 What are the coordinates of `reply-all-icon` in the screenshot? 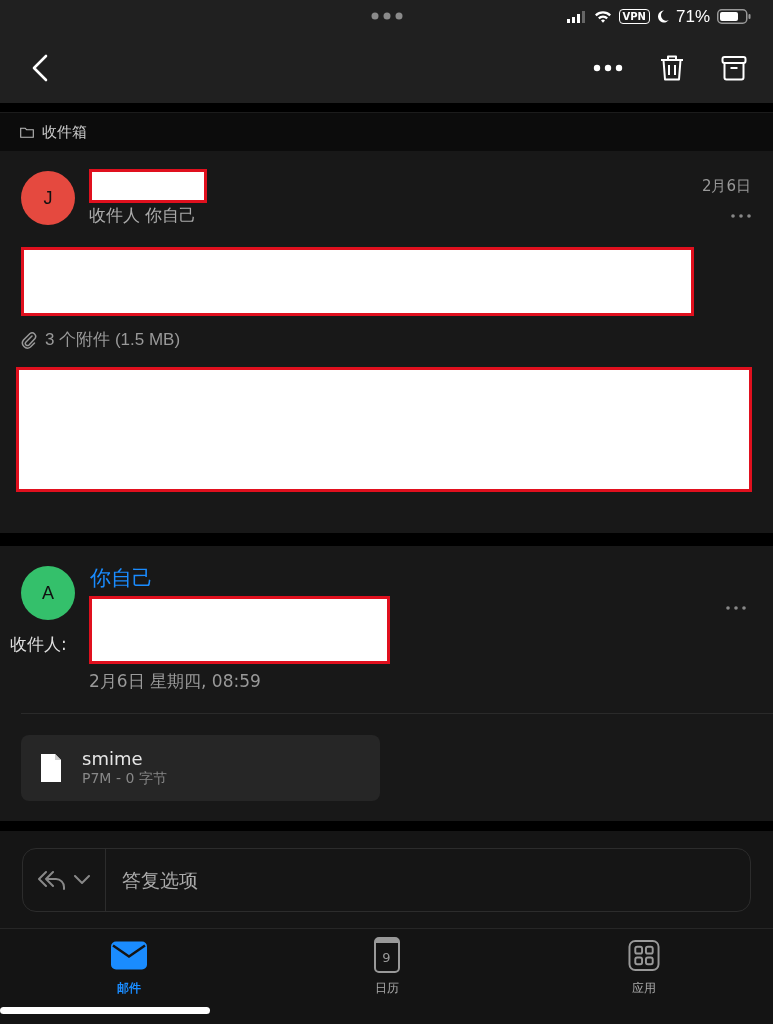 It's located at (52, 879).